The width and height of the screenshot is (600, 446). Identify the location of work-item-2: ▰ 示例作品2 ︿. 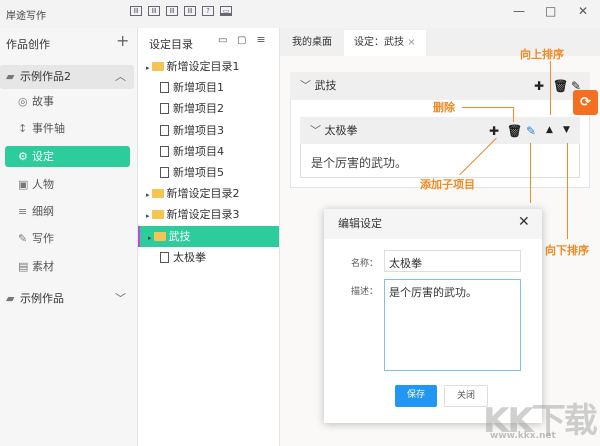
(67, 77).